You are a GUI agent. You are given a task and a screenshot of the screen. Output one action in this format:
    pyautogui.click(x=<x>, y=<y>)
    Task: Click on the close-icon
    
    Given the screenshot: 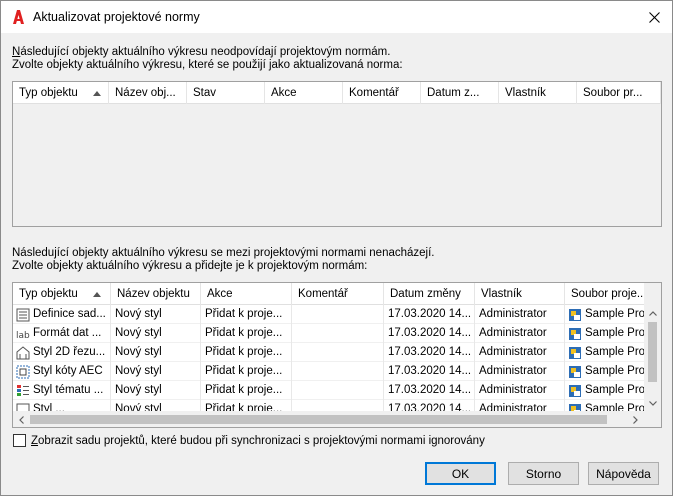 What is the action you would take?
    pyautogui.click(x=654, y=17)
    